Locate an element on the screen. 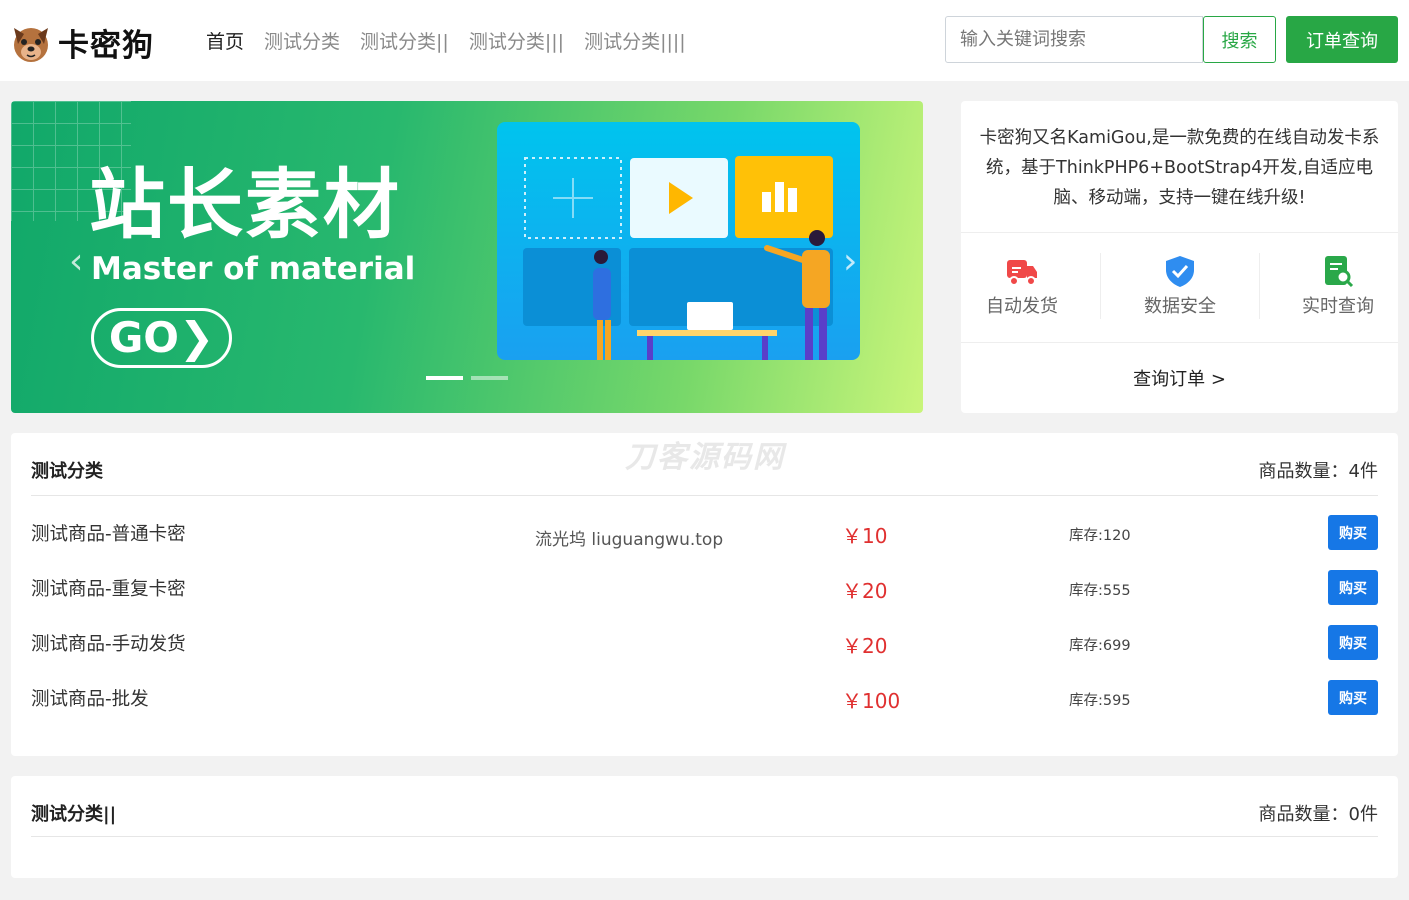 The width and height of the screenshot is (1409, 900). watermark: 刀客源码网 is located at coordinates (705, 457).